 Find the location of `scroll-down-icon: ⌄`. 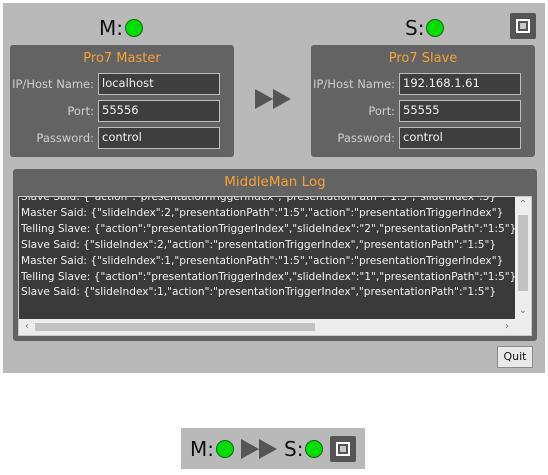

scroll-down-icon: ⌄ is located at coordinates (523, 311).